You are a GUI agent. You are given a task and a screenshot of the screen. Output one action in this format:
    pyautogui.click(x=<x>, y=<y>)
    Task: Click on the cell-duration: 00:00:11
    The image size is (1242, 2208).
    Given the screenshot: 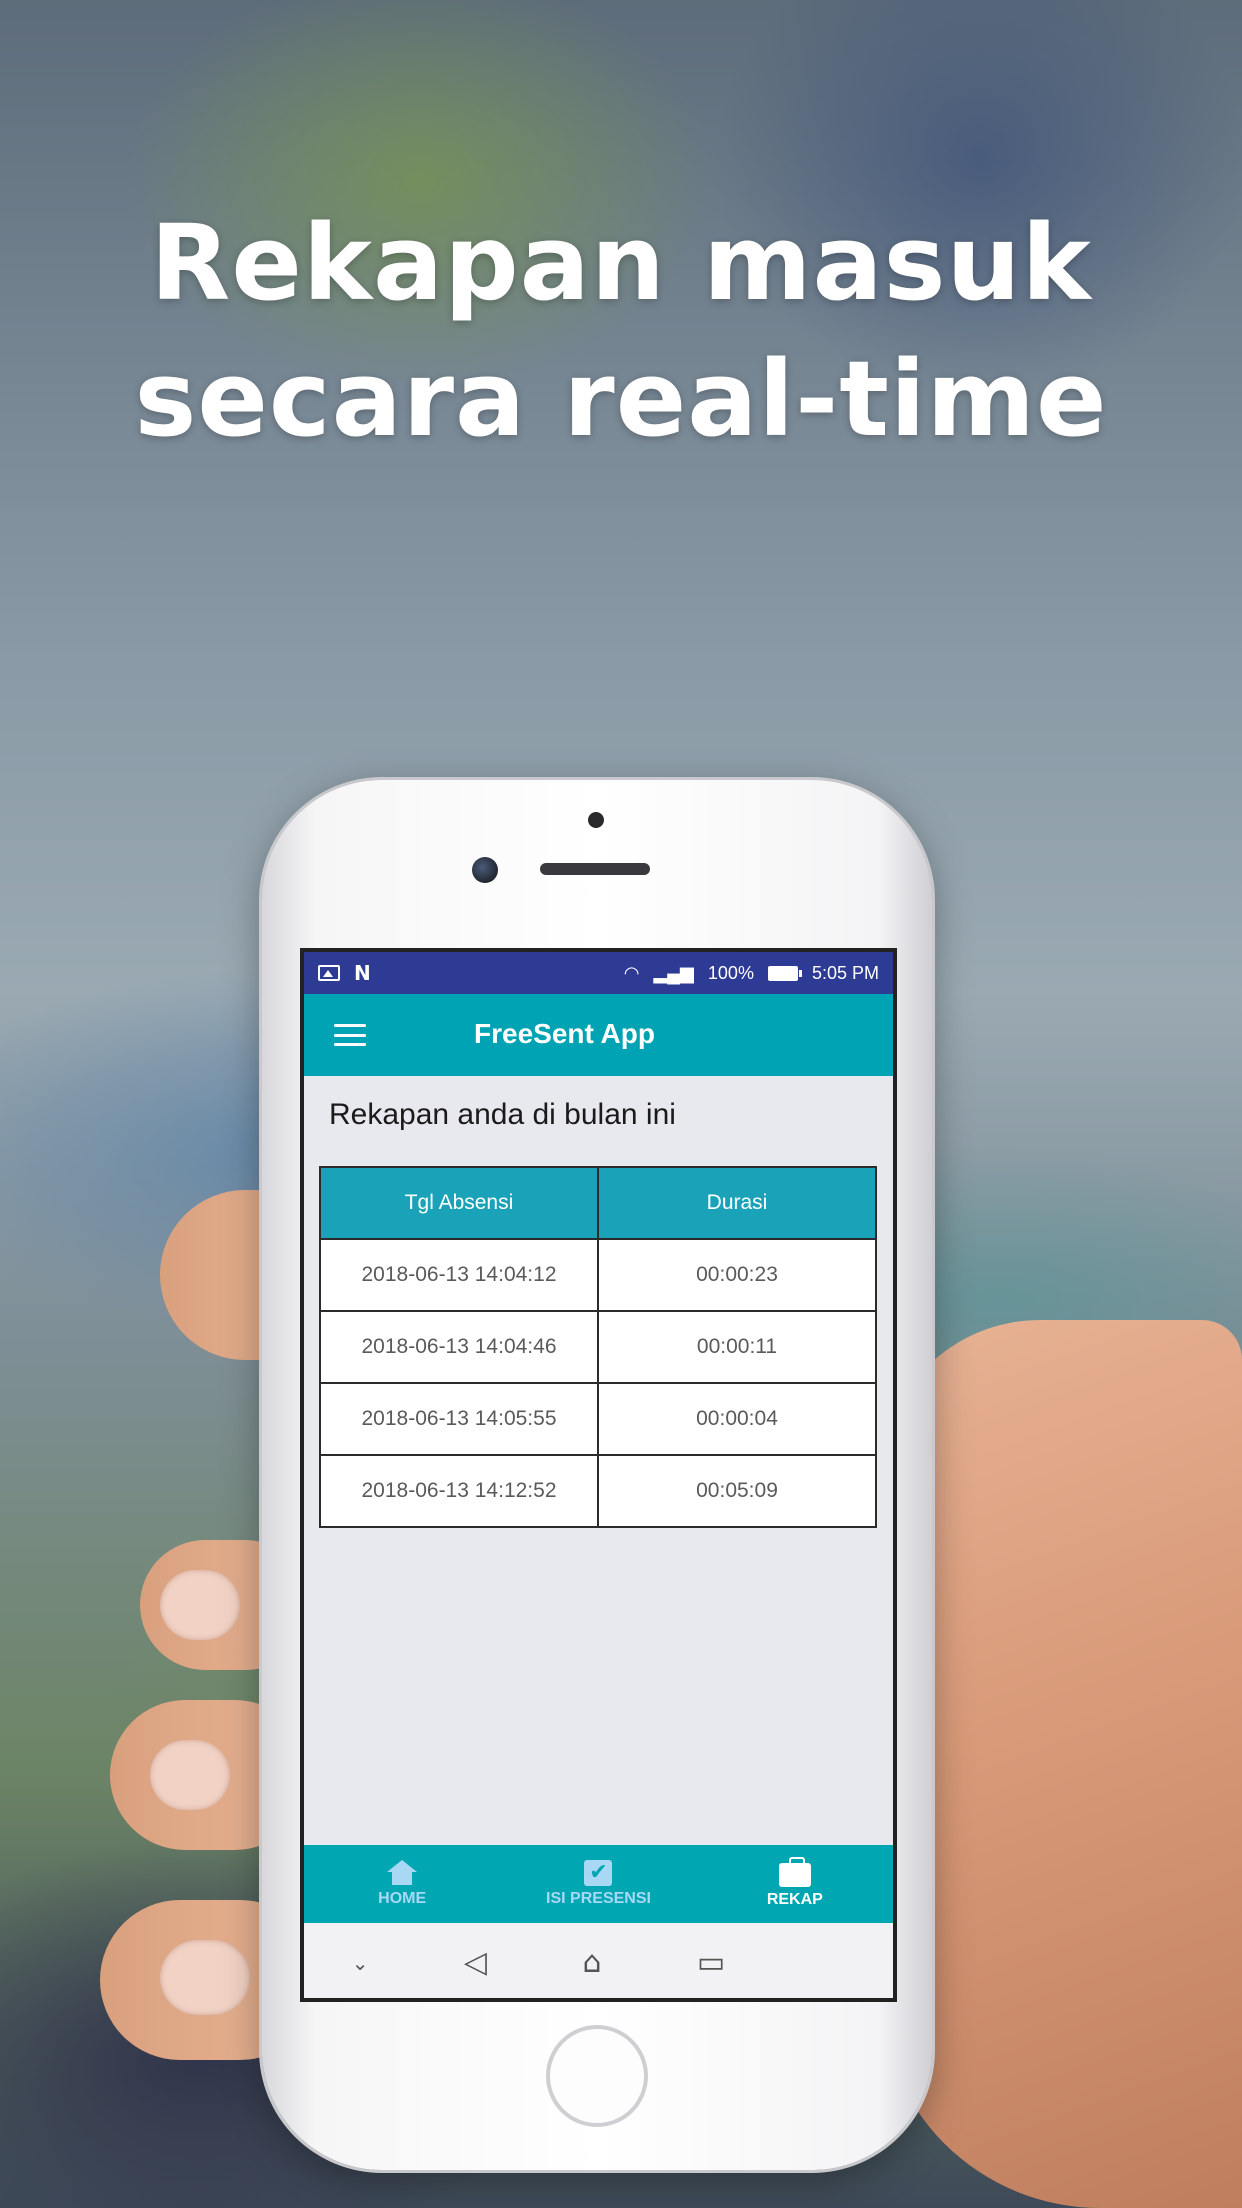 What is the action you would take?
    pyautogui.click(x=737, y=1347)
    